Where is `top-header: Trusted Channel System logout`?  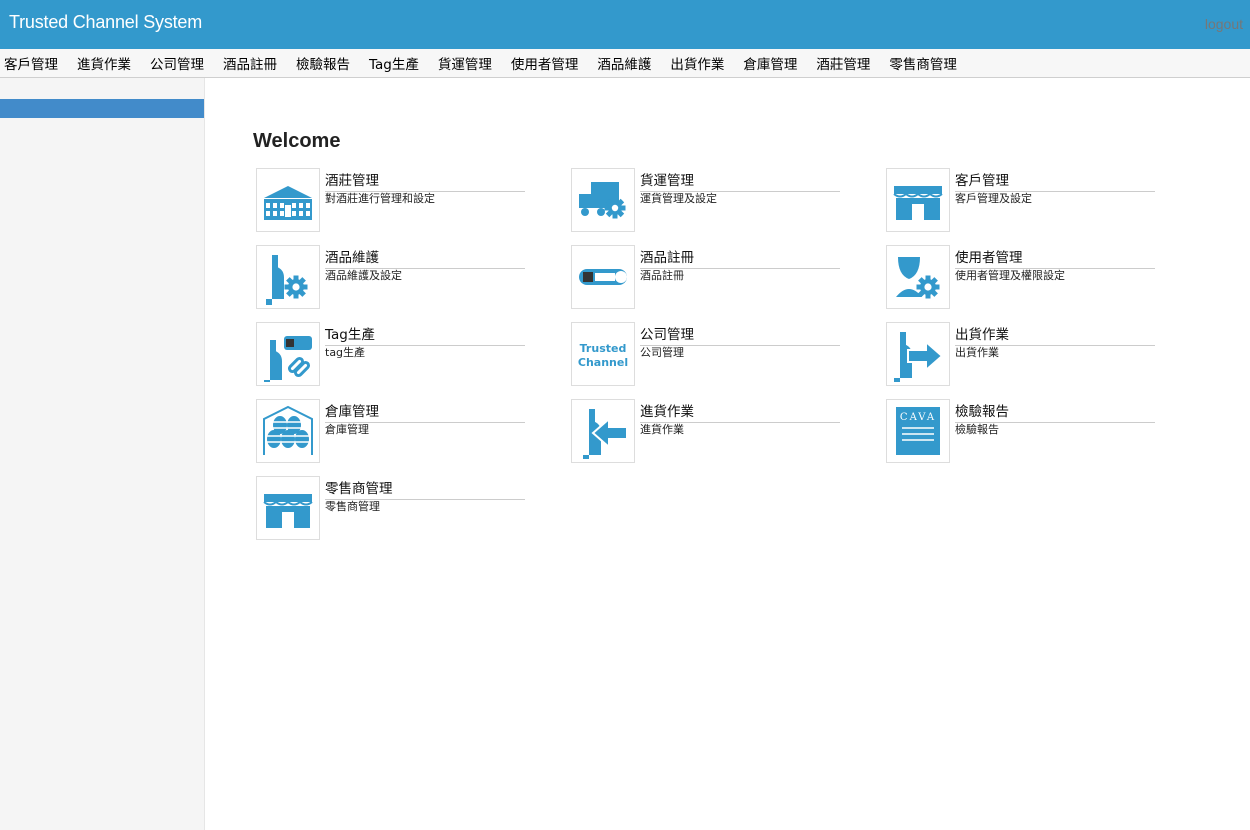 top-header: Trusted Channel System logout is located at coordinates (625, 24).